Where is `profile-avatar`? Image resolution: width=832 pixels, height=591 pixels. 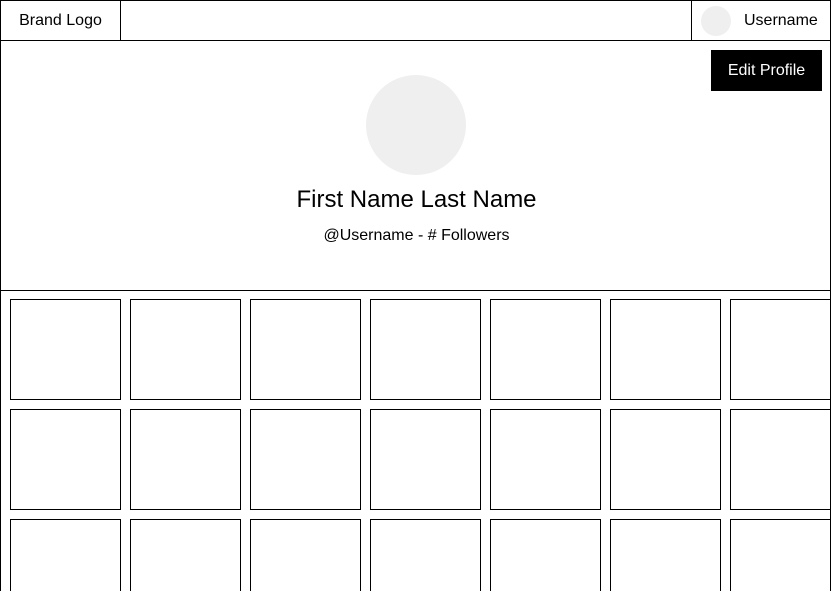 profile-avatar is located at coordinates (416, 125).